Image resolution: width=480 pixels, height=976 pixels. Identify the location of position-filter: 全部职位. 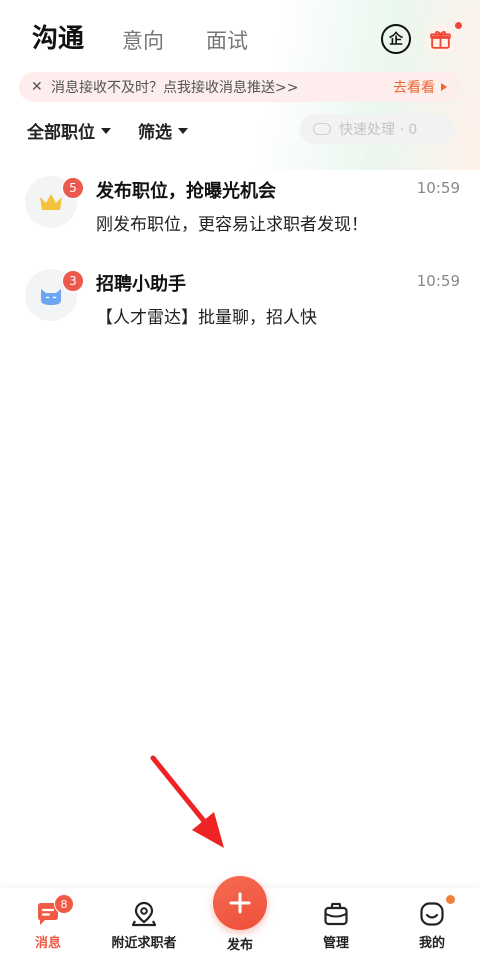
(69, 130).